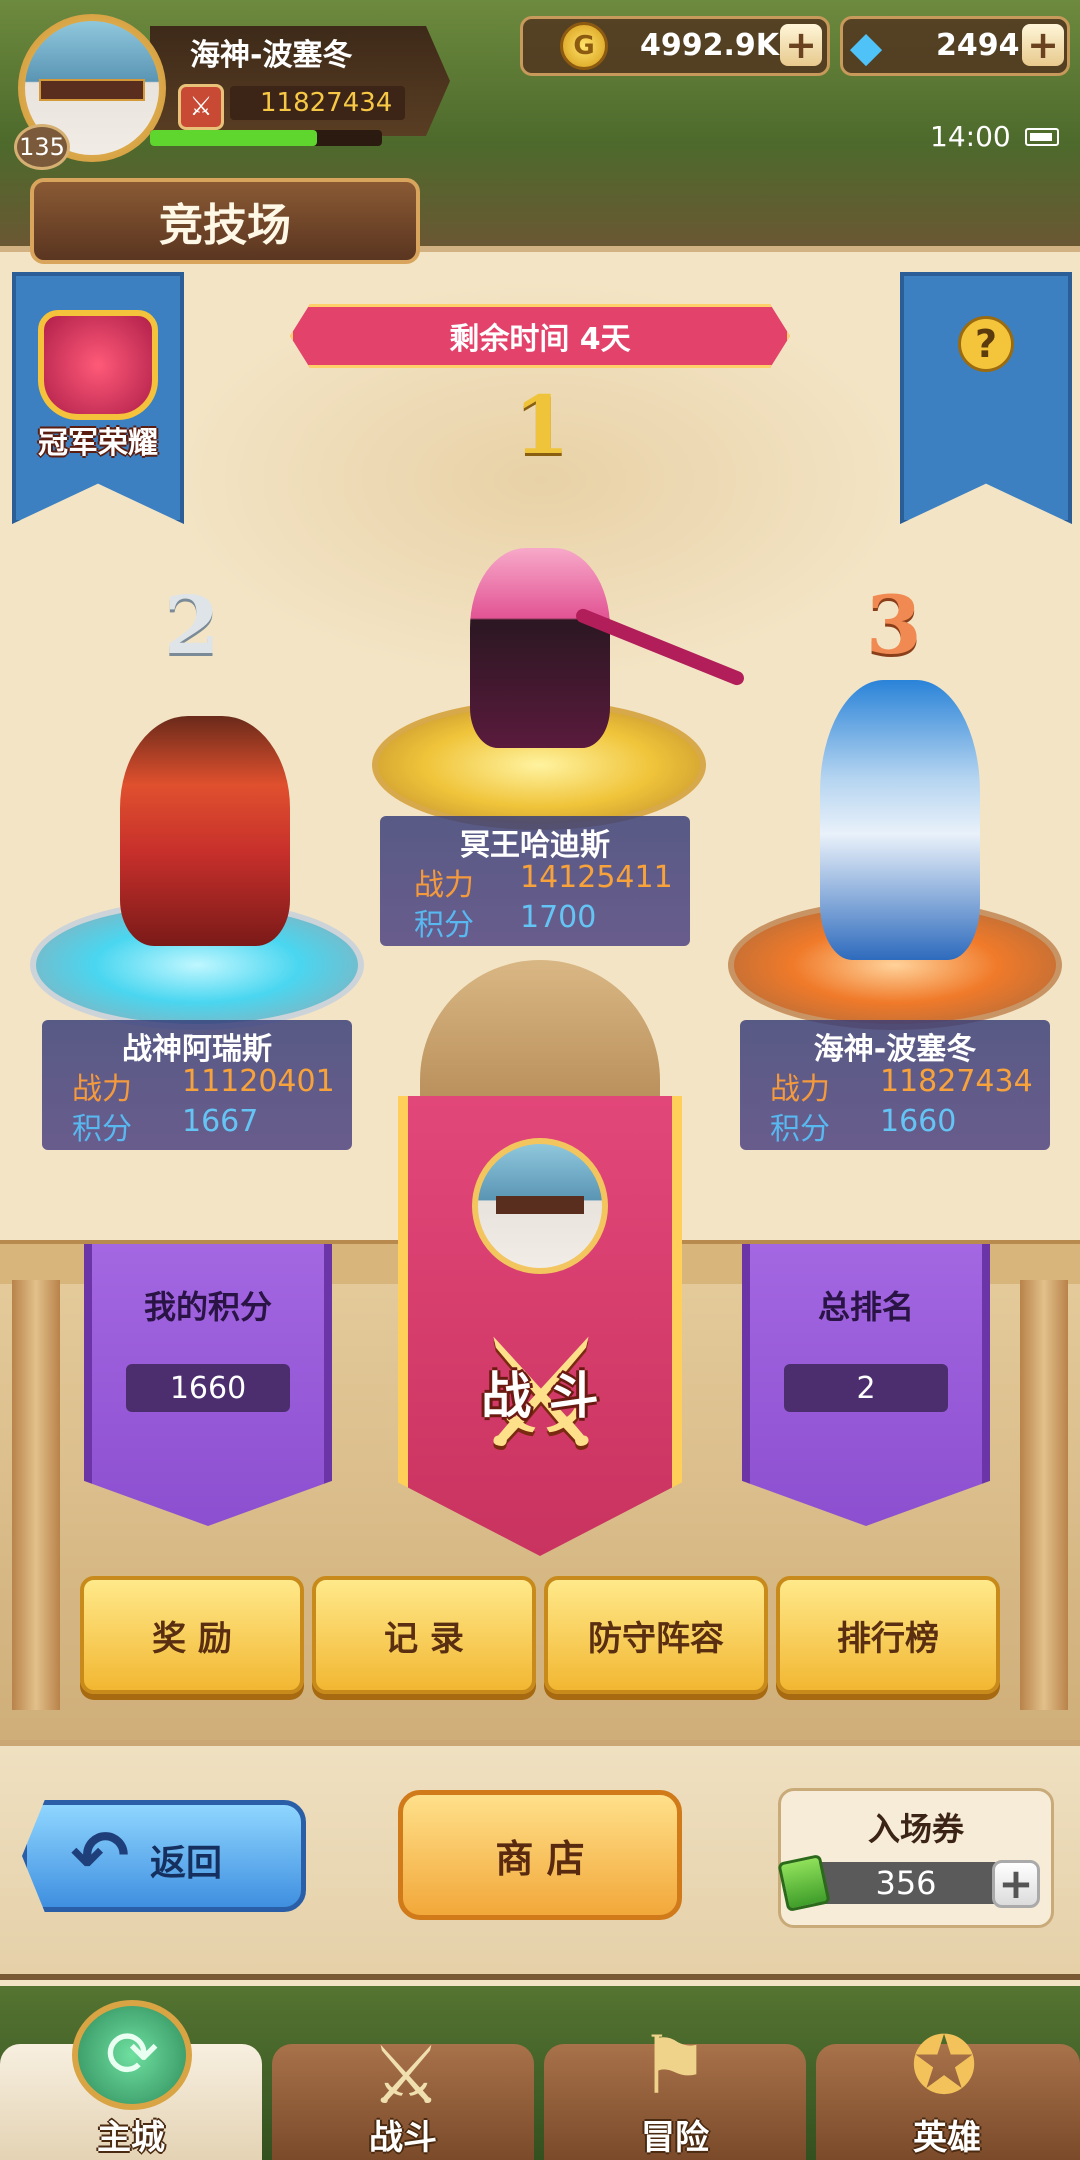  Describe the element at coordinates (1016, 1884) in the screenshot. I see `add-ticket-button: +` at that location.